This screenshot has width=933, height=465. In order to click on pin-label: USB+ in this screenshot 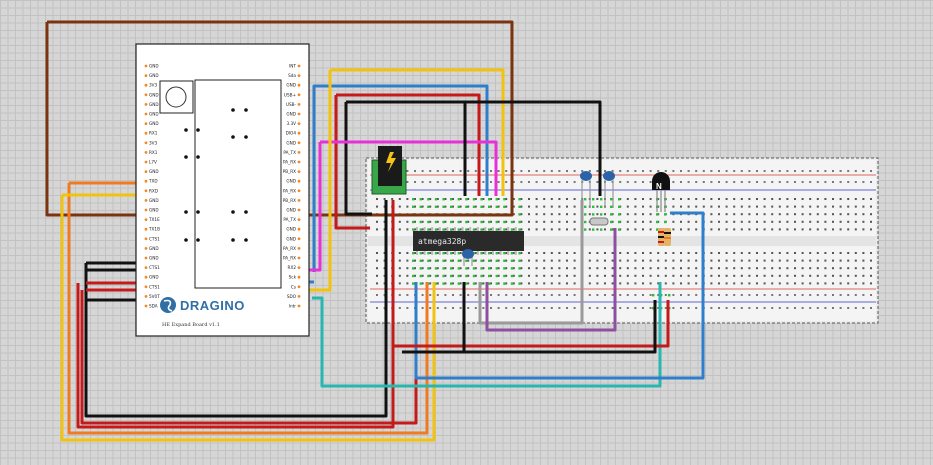, I will do `click(290, 94)`.